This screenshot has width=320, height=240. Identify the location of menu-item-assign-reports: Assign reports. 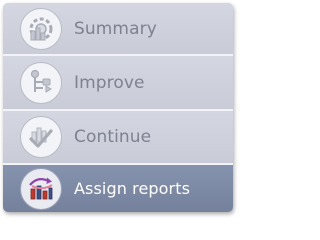
(118, 188).